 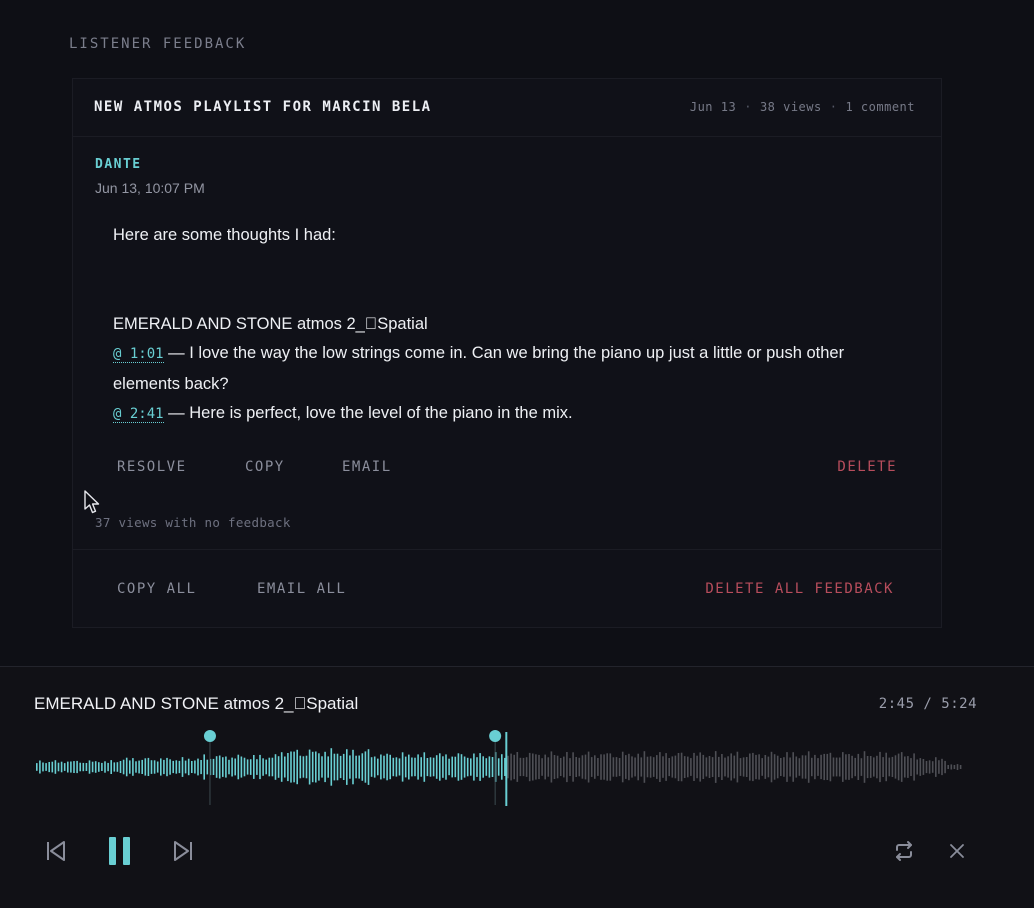 I want to click on pause-icon, so click(x=120, y=851).